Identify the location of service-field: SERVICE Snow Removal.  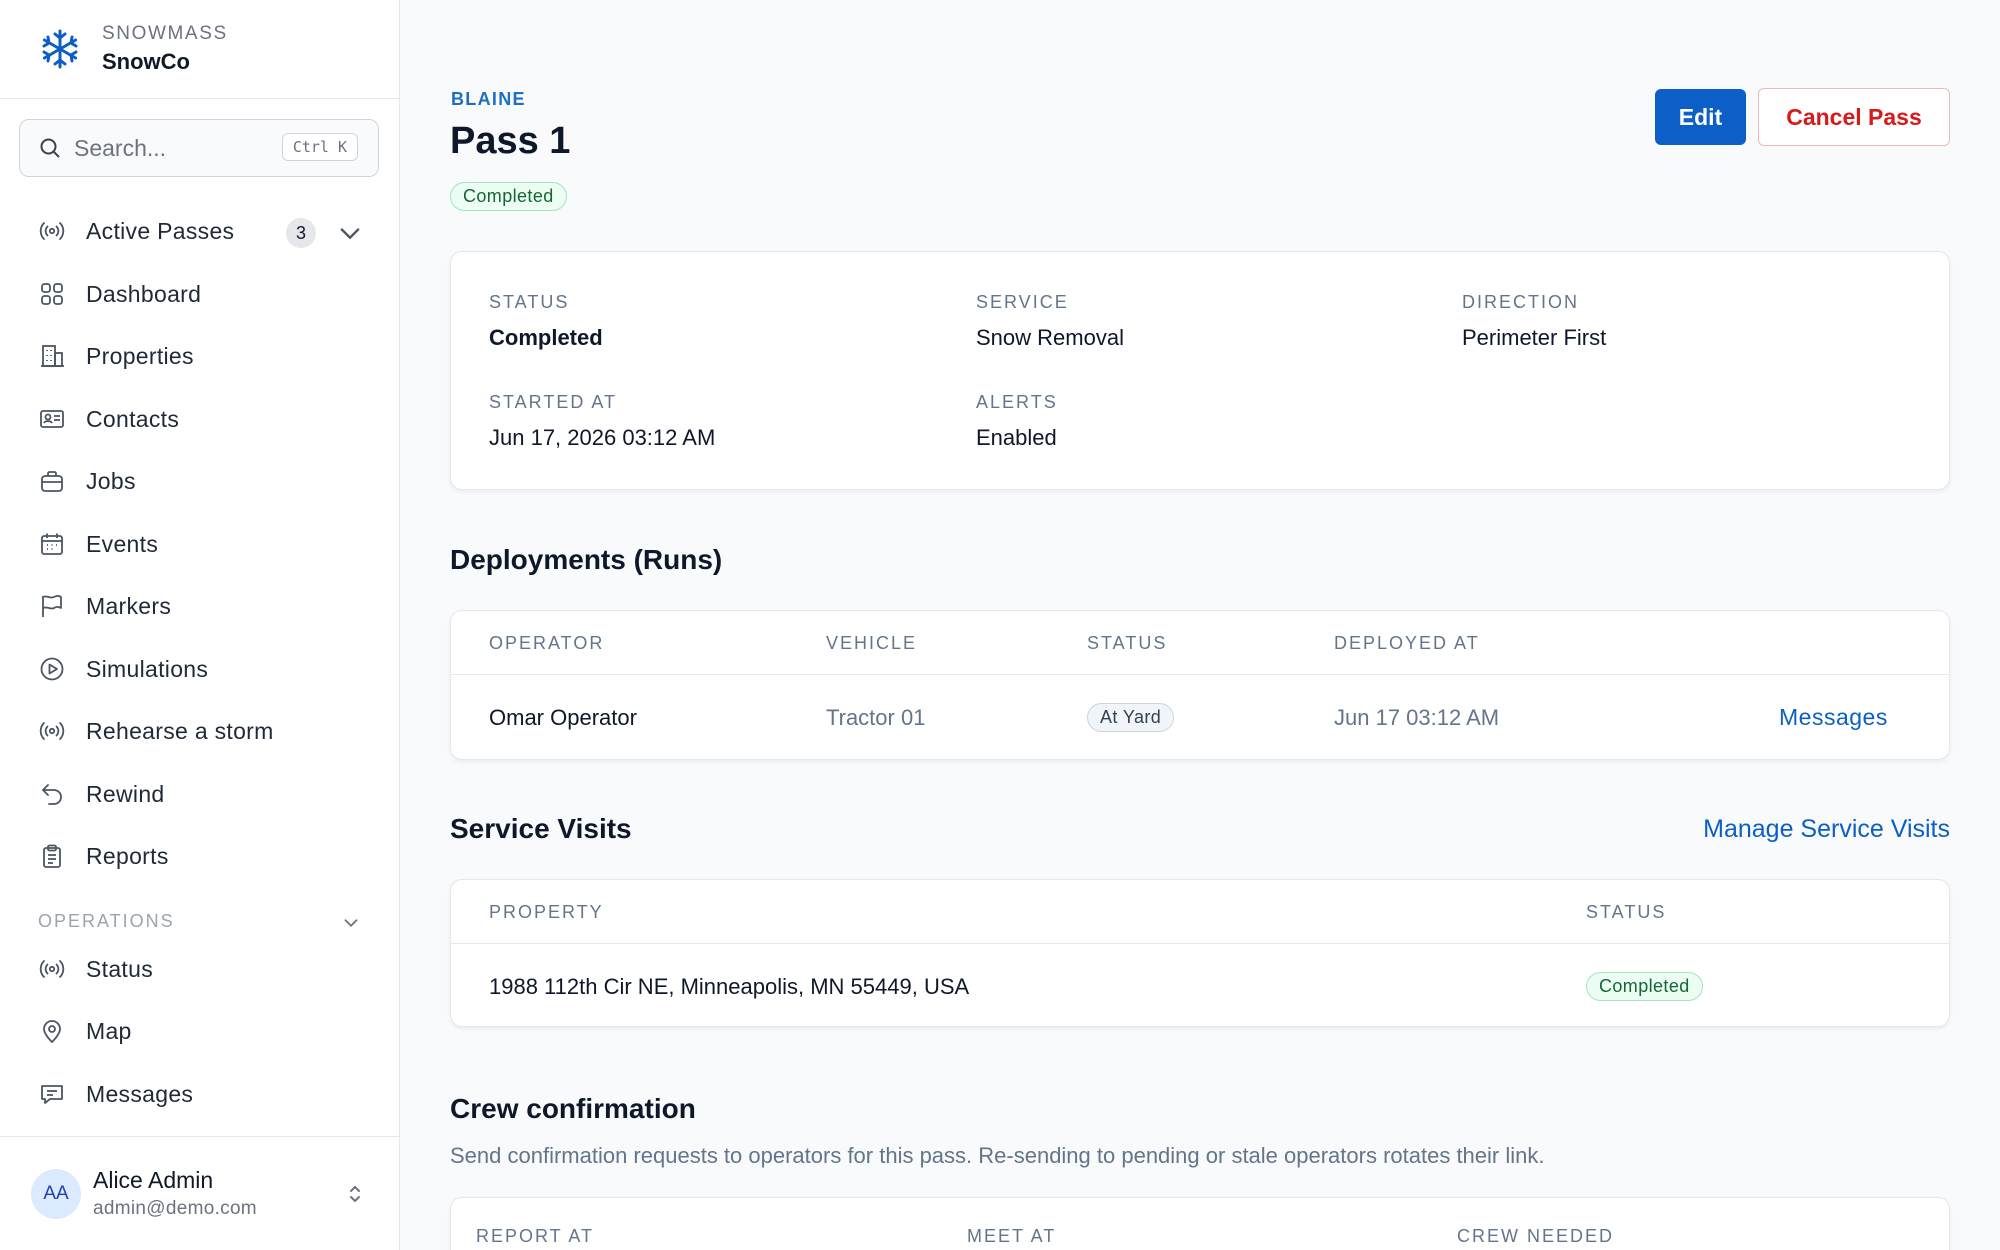
(1050, 321).